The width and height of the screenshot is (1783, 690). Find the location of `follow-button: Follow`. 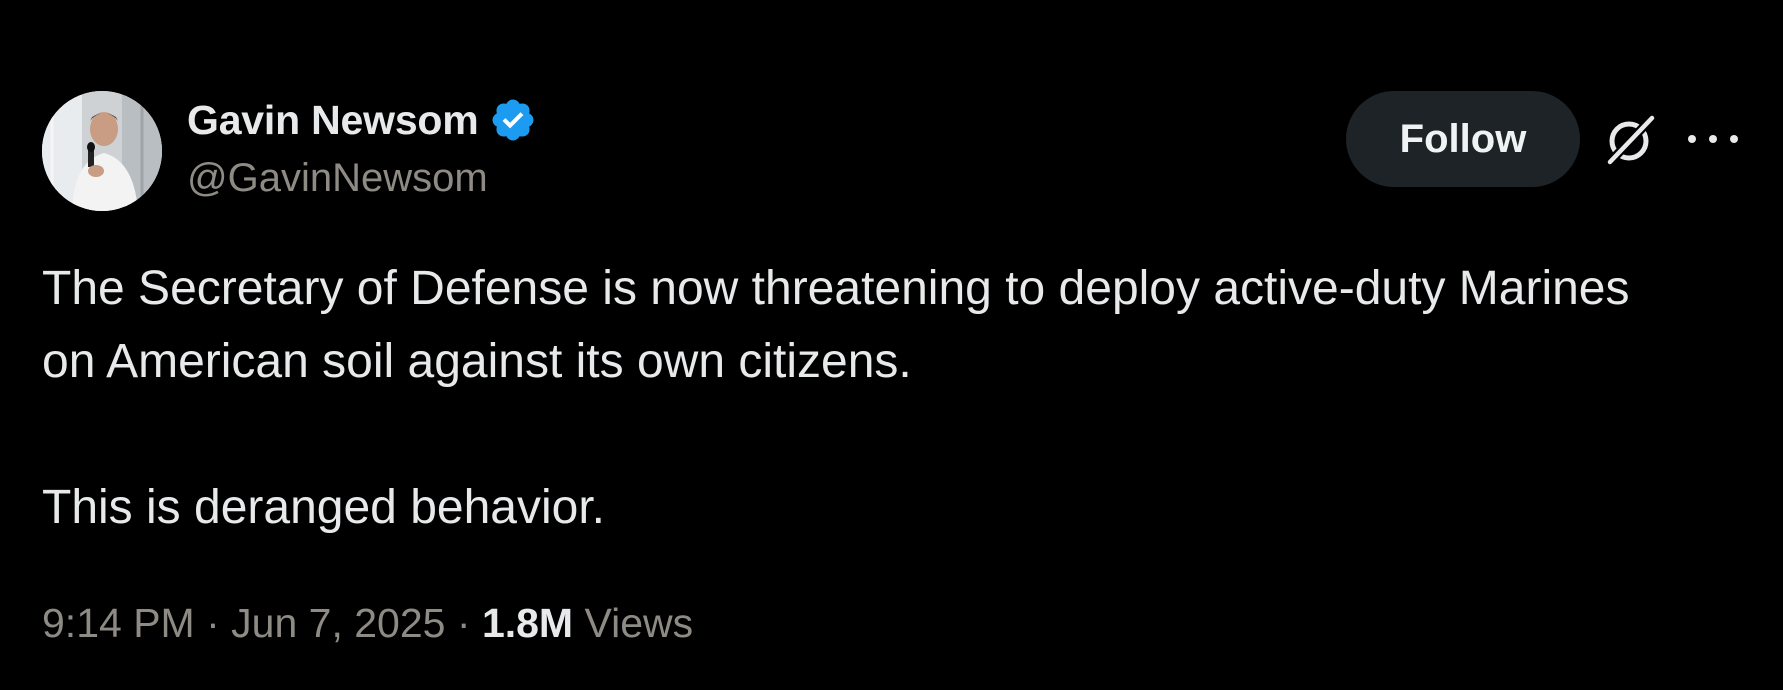

follow-button: Follow is located at coordinates (1463, 139).